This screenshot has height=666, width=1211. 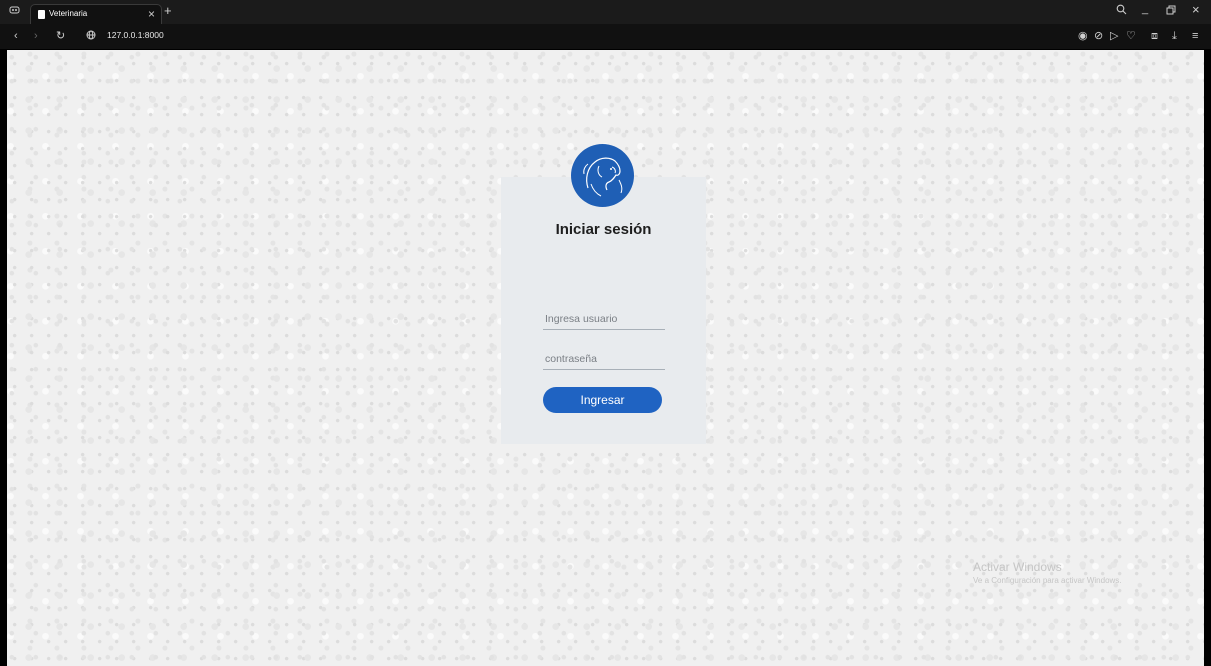 What do you see at coordinates (1196, 10) in the screenshot?
I see `close-window-icon: ×` at bounding box center [1196, 10].